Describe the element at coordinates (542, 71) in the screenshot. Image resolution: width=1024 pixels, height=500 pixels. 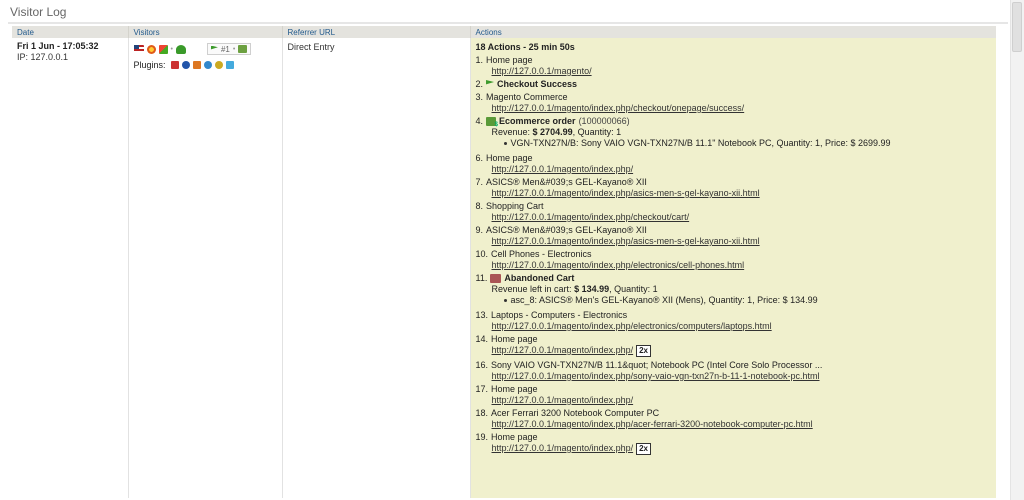
I see `action-url-link: http://127.0.0.1/magento/` at that location.